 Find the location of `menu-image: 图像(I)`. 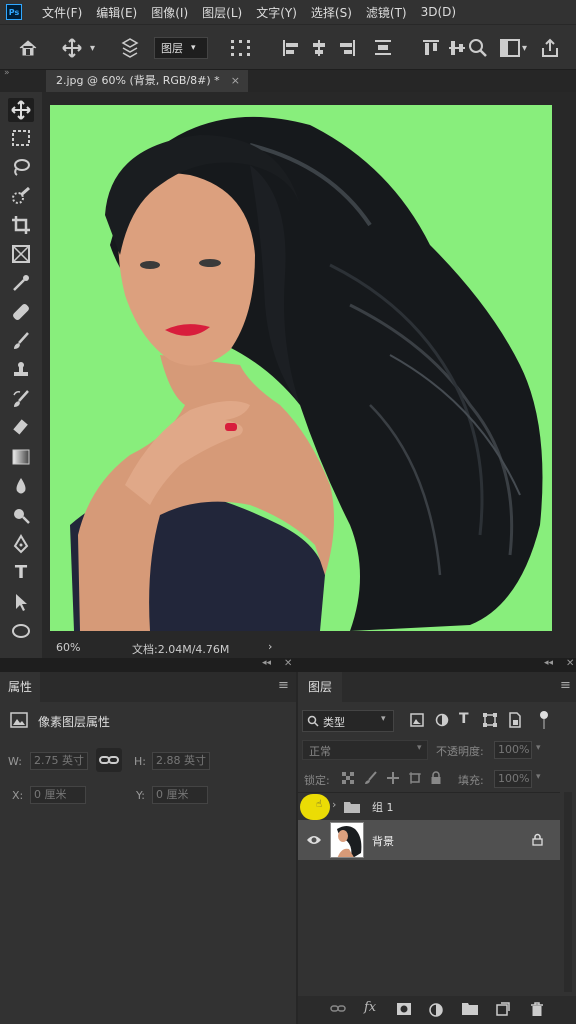

menu-image: 图像(I) is located at coordinates (169, 12).